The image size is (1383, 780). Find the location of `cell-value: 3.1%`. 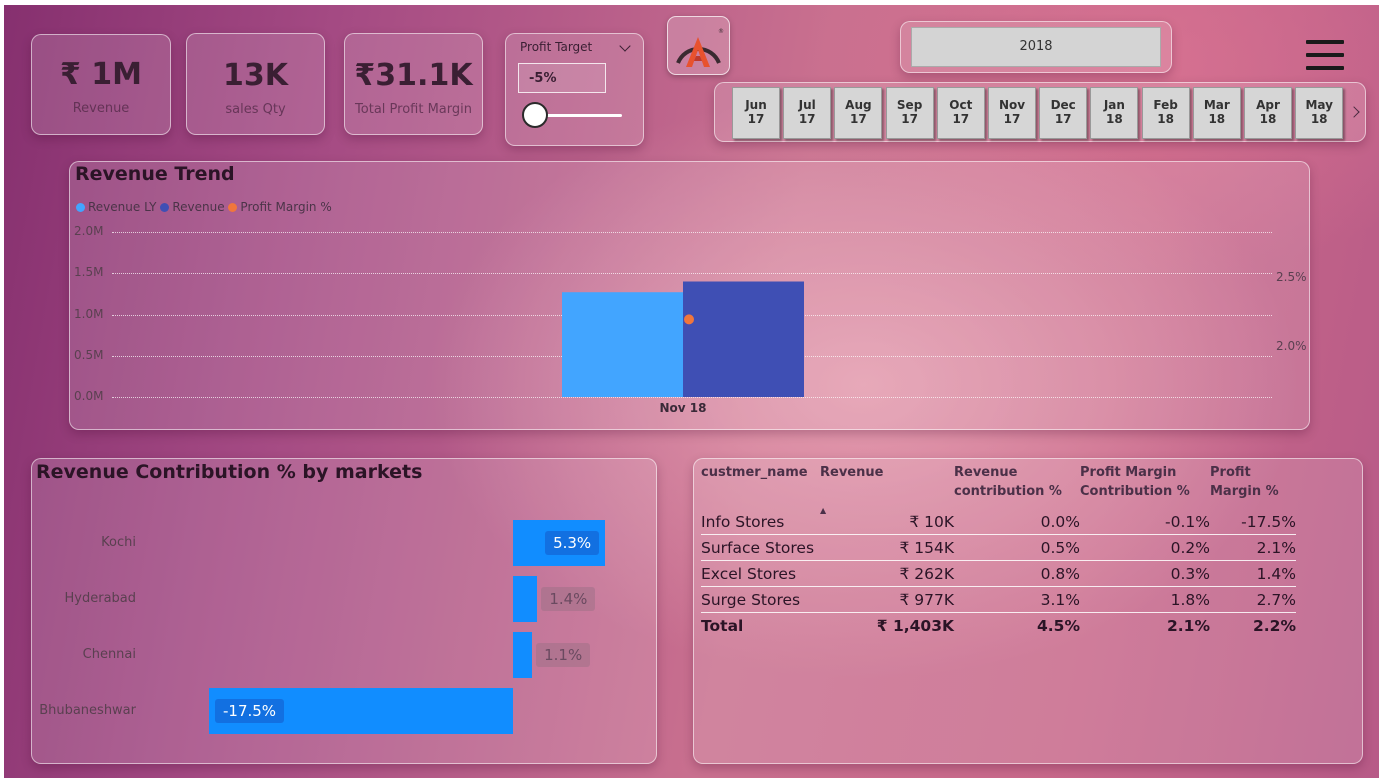

cell-value: 3.1% is located at coordinates (1060, 599).